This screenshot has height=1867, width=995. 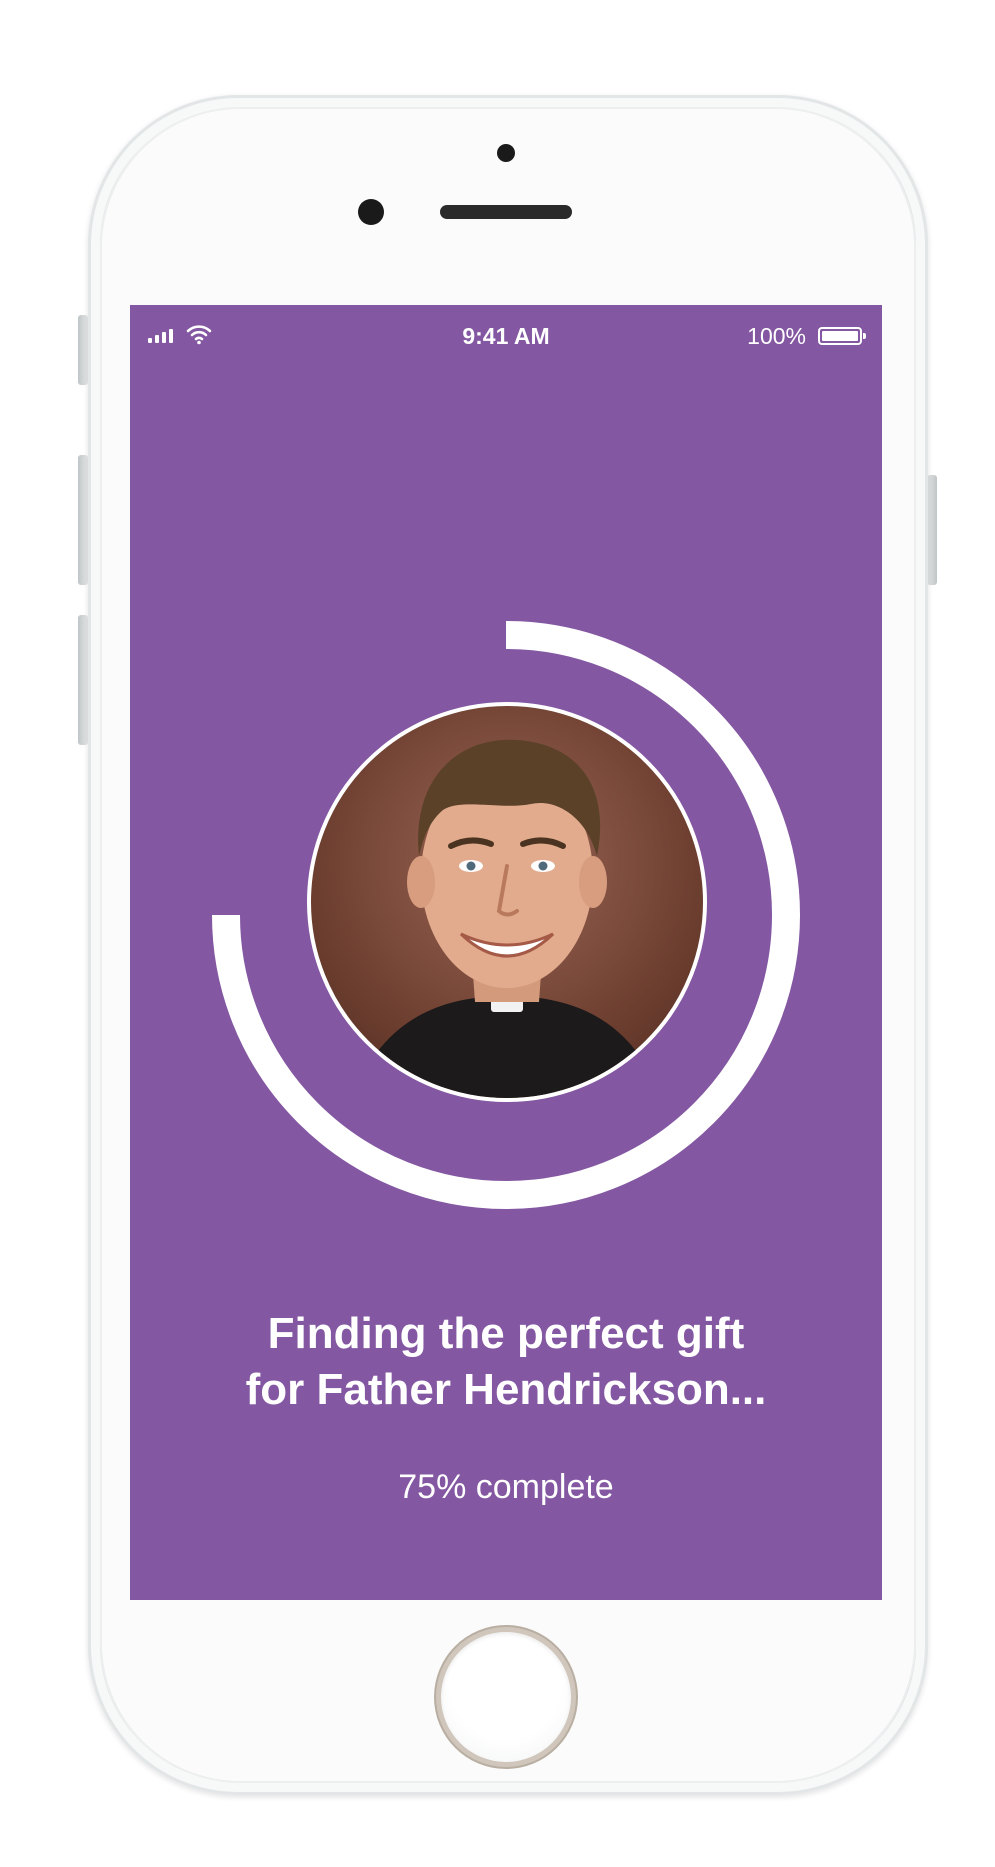 I want to click on person-portrait-icon, so click(x=507, y=918).